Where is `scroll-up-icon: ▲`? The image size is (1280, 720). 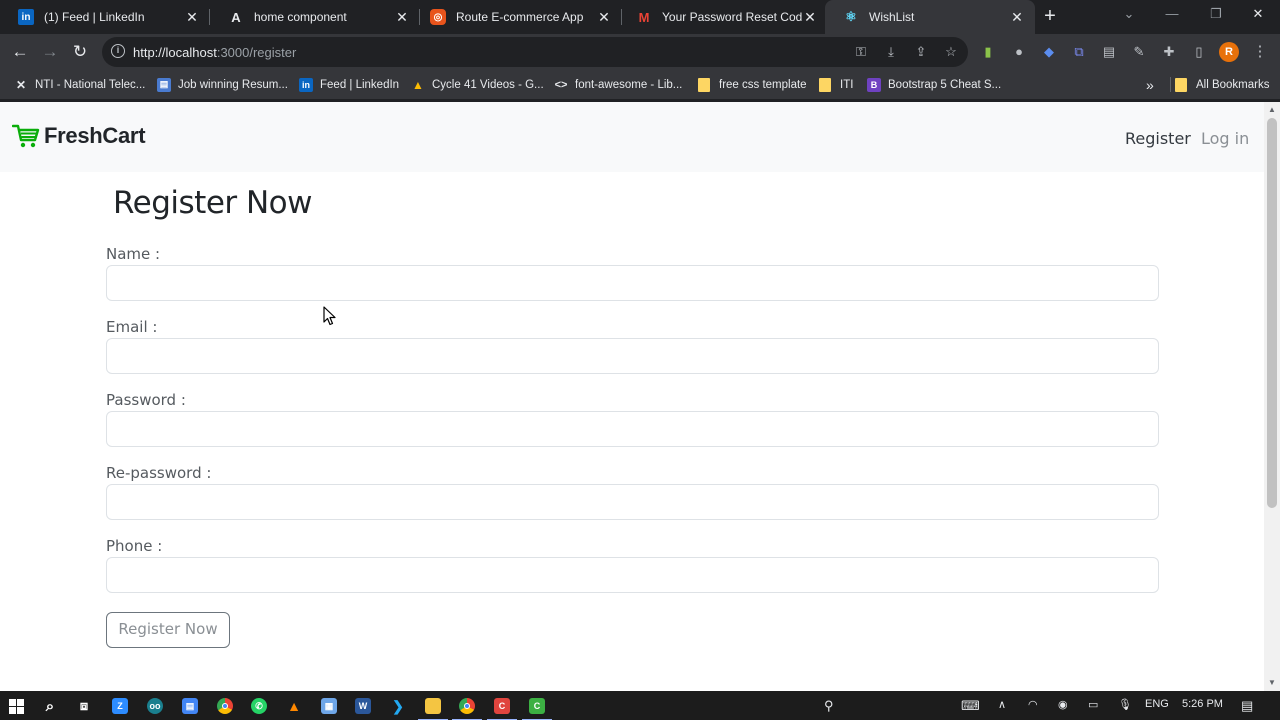 scroll-up-icon: ▲ is located at coordinates (1272, 110).